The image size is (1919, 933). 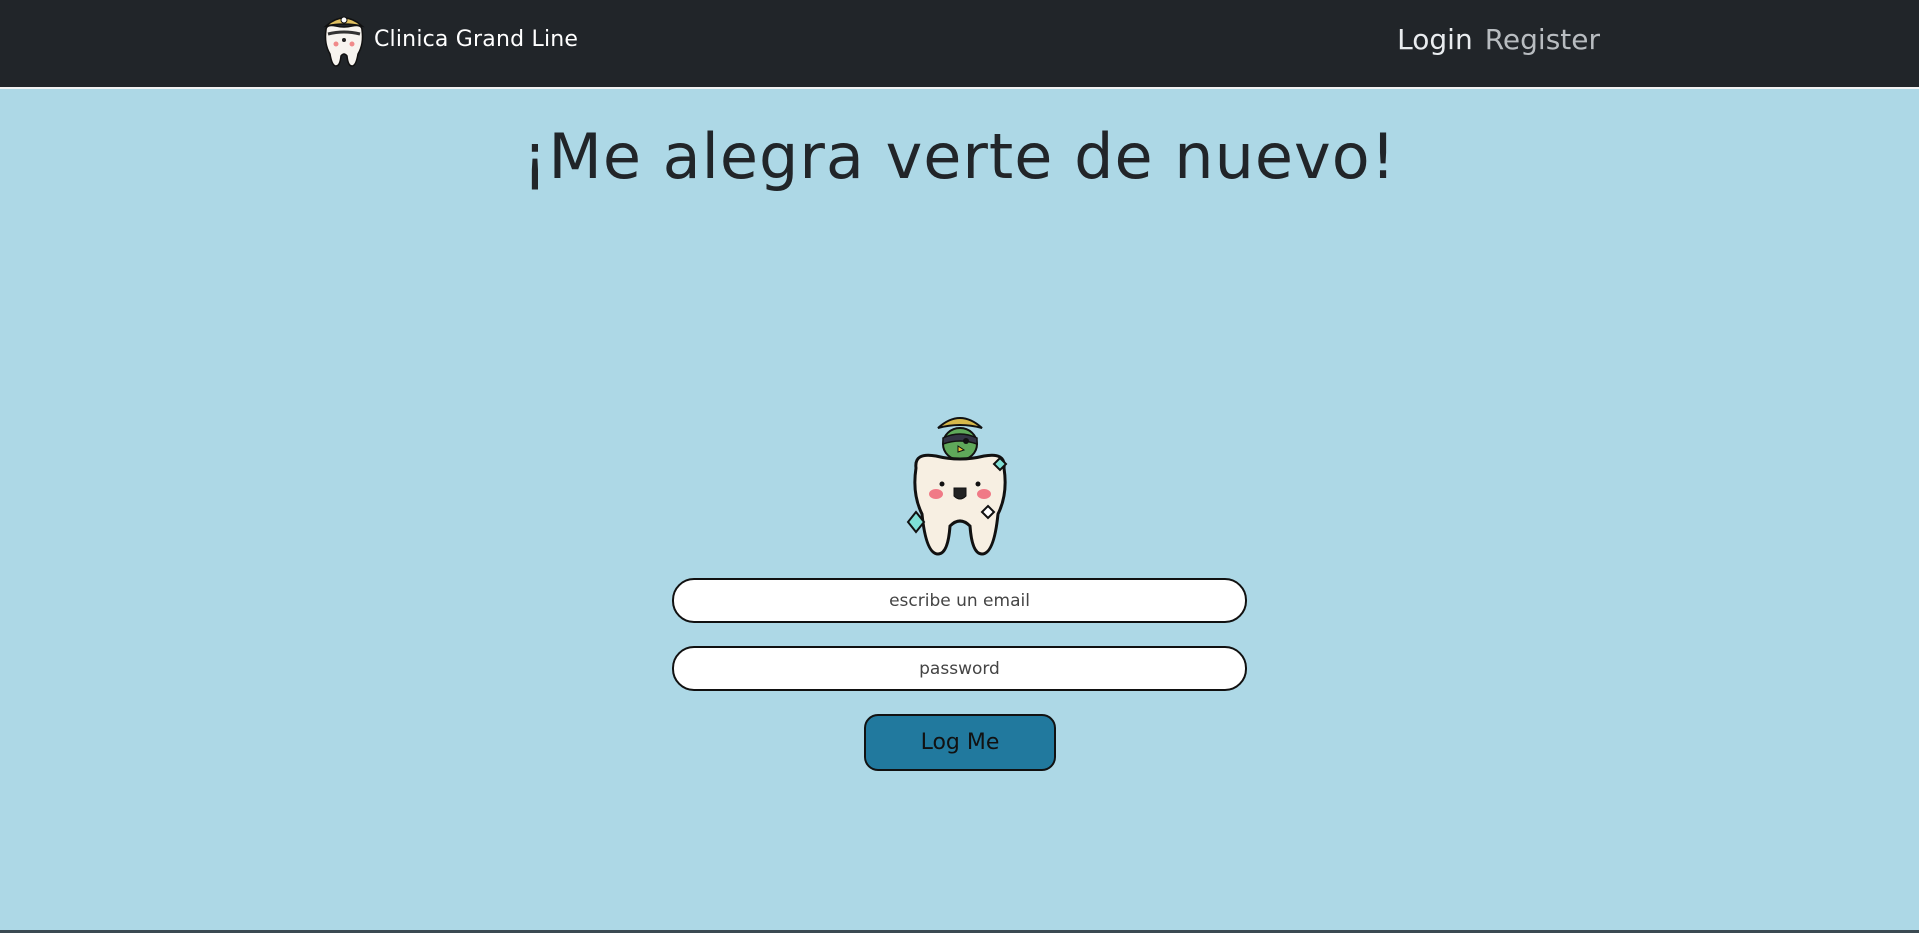 I want to click on tooth-pirate-mascot-icon, so click(x=957, y=486).